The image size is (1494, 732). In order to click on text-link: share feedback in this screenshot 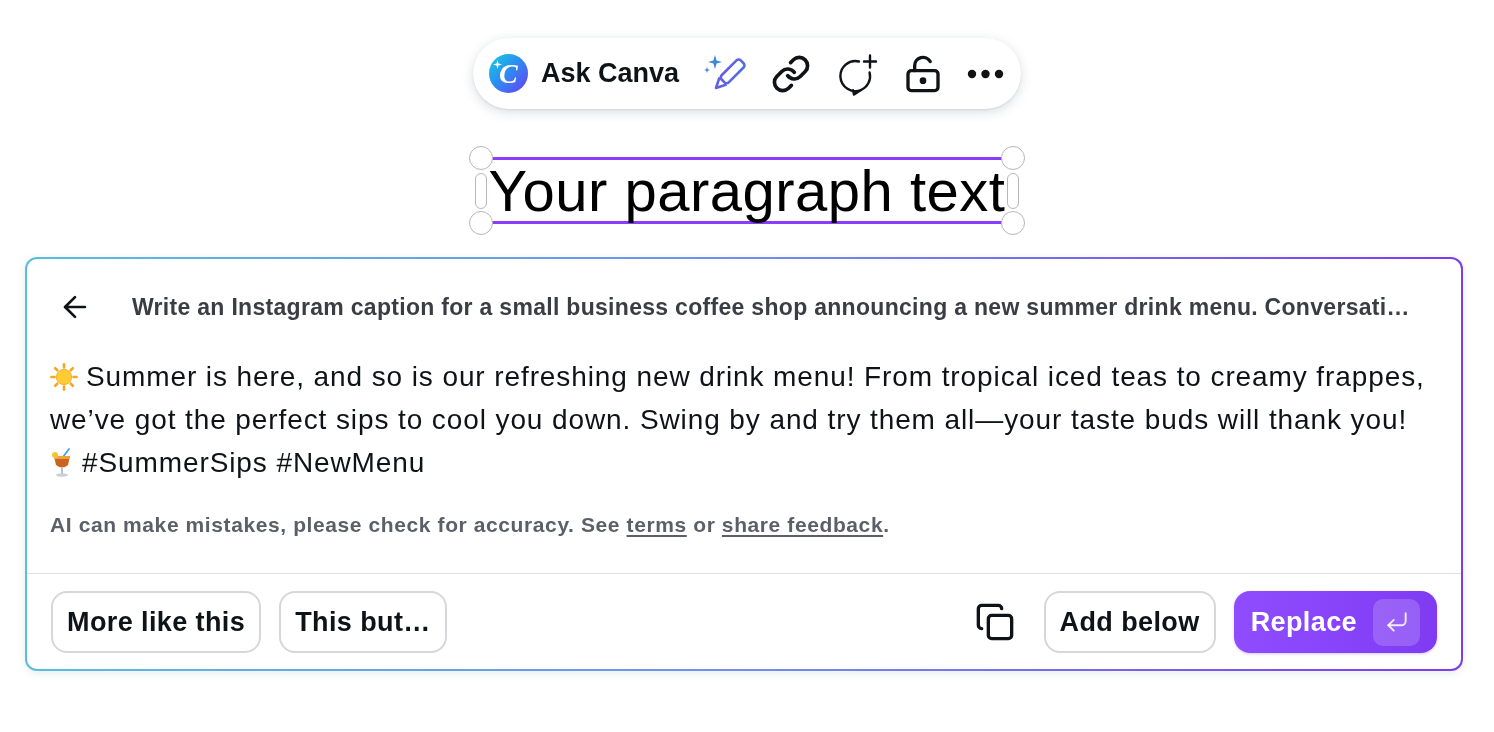, I will do `click(802, 524)`.